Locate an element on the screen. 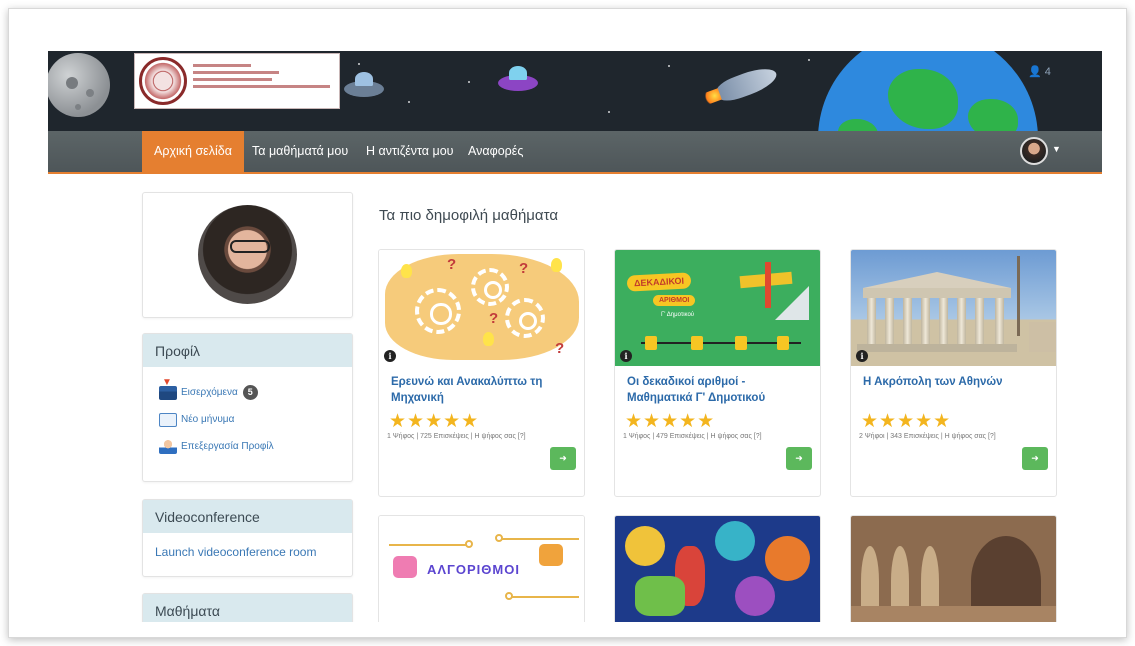  course-card: ΑΛΓΟΡΙΘΜΟΙ is located at coordinates (481, 575).